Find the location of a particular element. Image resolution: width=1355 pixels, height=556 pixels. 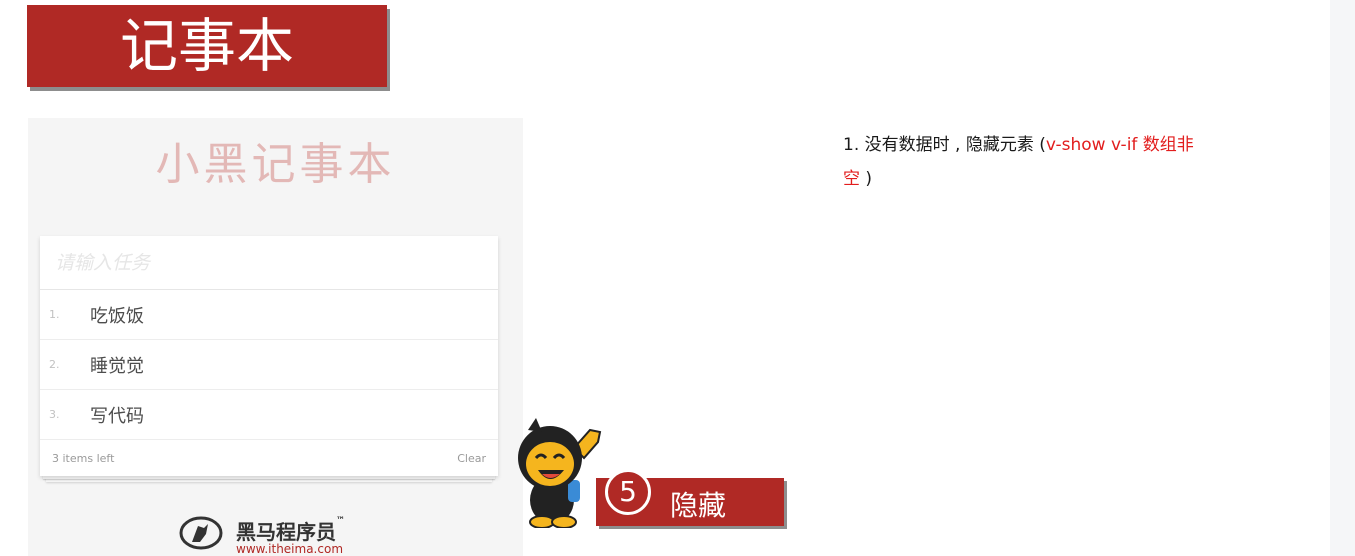

todo-index: 3. is located at coordinates (54, 414).